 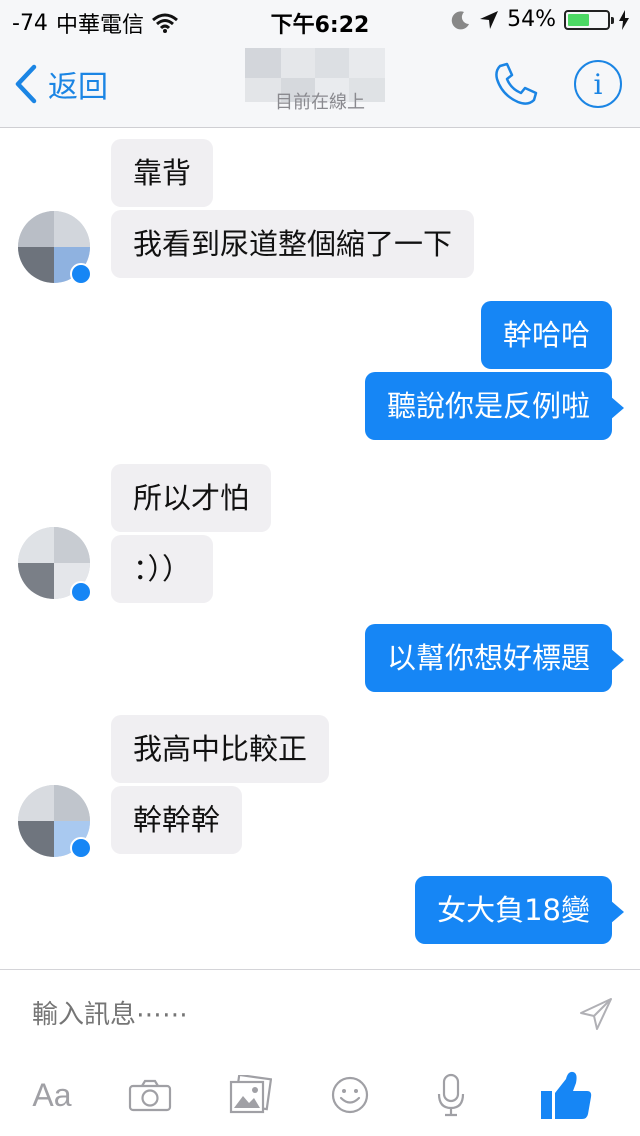 I want to click on incoming-message: ：））, so click(x=162, y=569).